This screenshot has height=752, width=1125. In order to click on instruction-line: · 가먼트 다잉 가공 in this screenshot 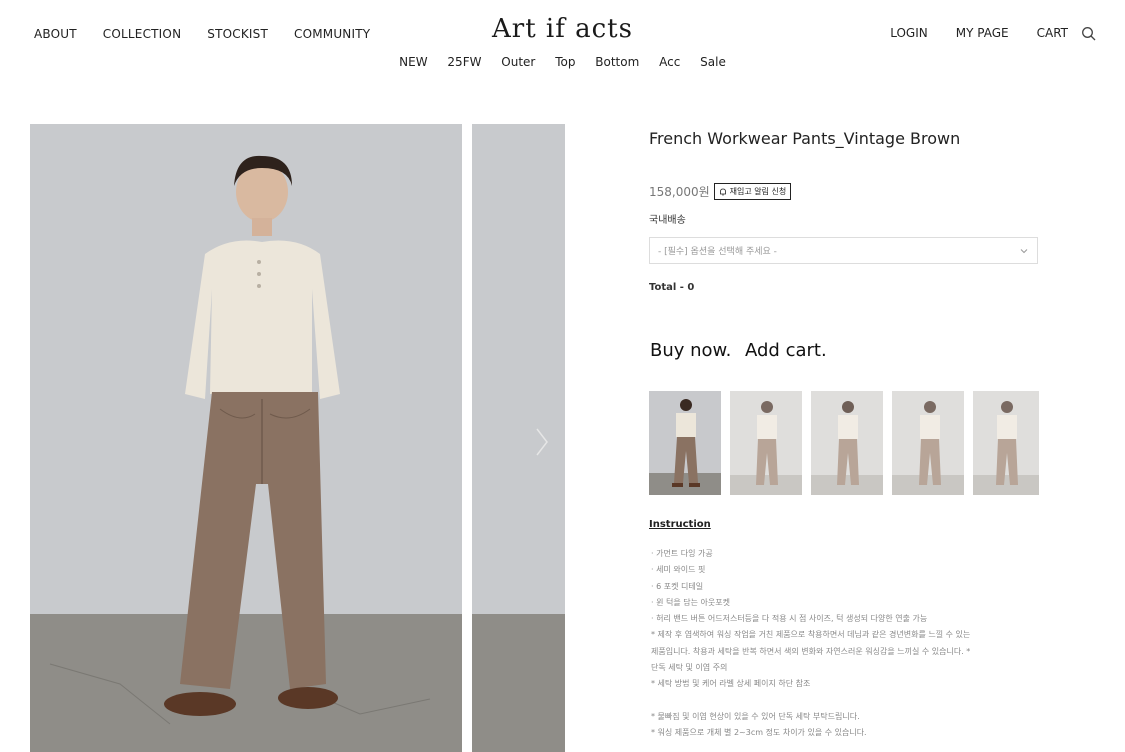, I will do `click(682, 553)`.